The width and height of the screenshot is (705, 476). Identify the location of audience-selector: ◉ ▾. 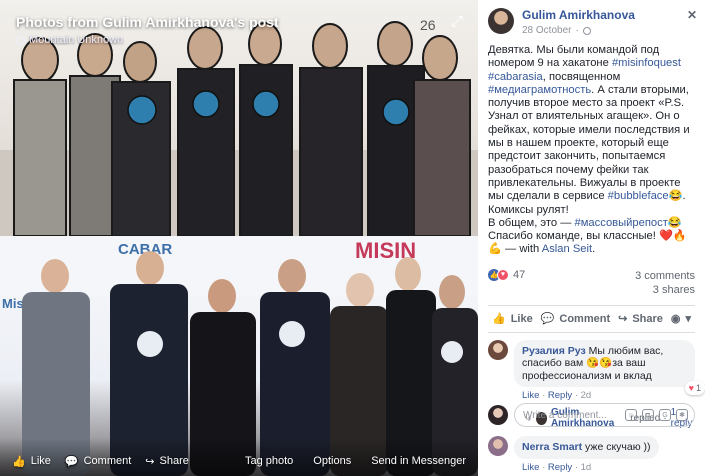
(681, 318).